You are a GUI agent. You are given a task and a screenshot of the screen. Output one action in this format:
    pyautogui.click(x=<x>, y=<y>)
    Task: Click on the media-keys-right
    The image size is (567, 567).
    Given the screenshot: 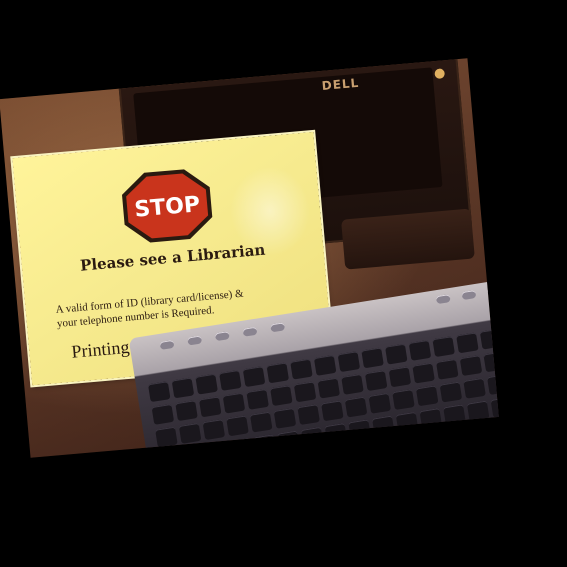 What is the action you would take?
    pyautogui.click(x=467, y=295)
    